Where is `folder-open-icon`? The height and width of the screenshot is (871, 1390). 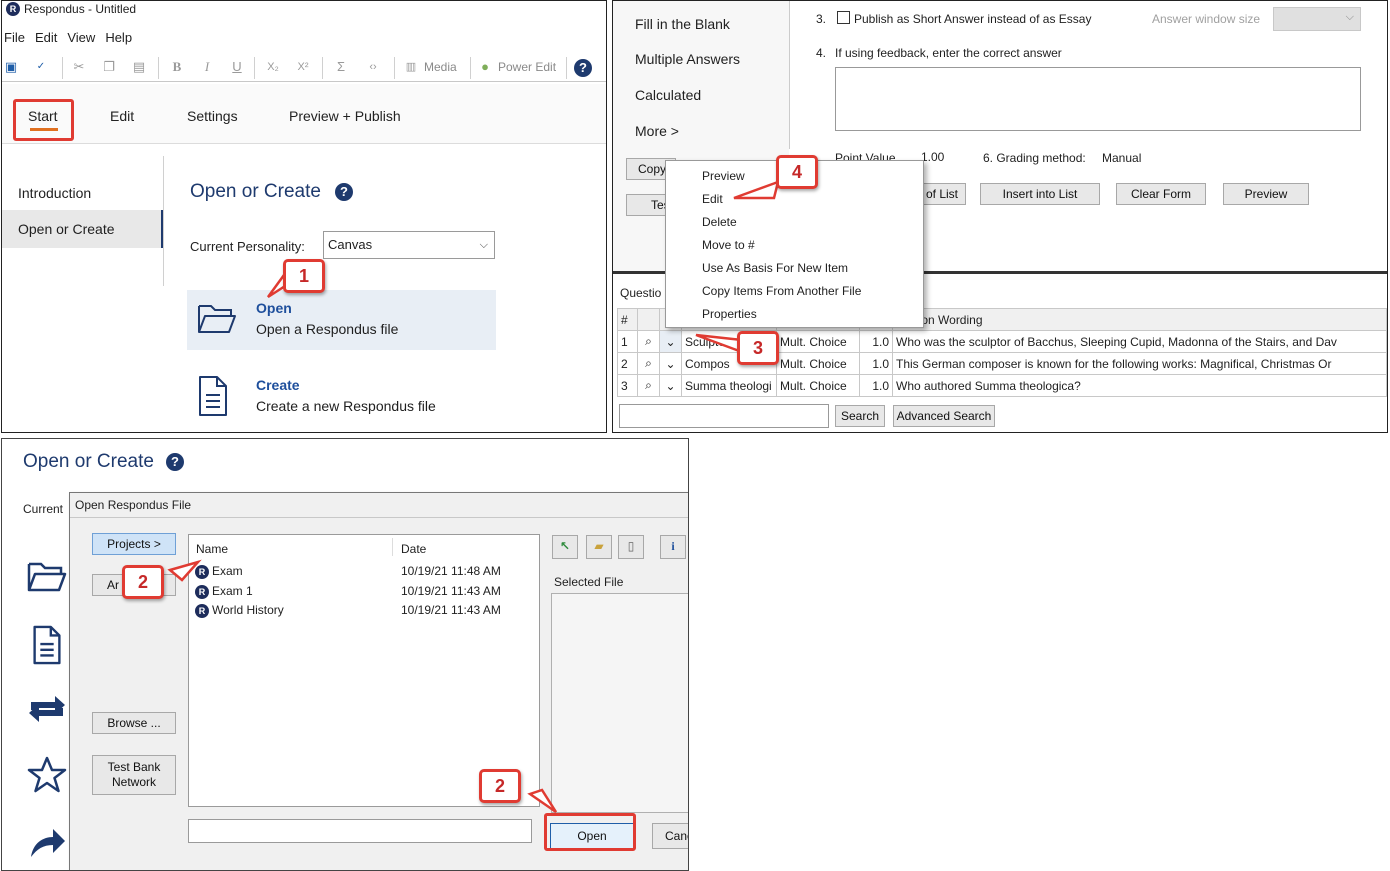 folder-open-icon is located at coordinates (47, 577).